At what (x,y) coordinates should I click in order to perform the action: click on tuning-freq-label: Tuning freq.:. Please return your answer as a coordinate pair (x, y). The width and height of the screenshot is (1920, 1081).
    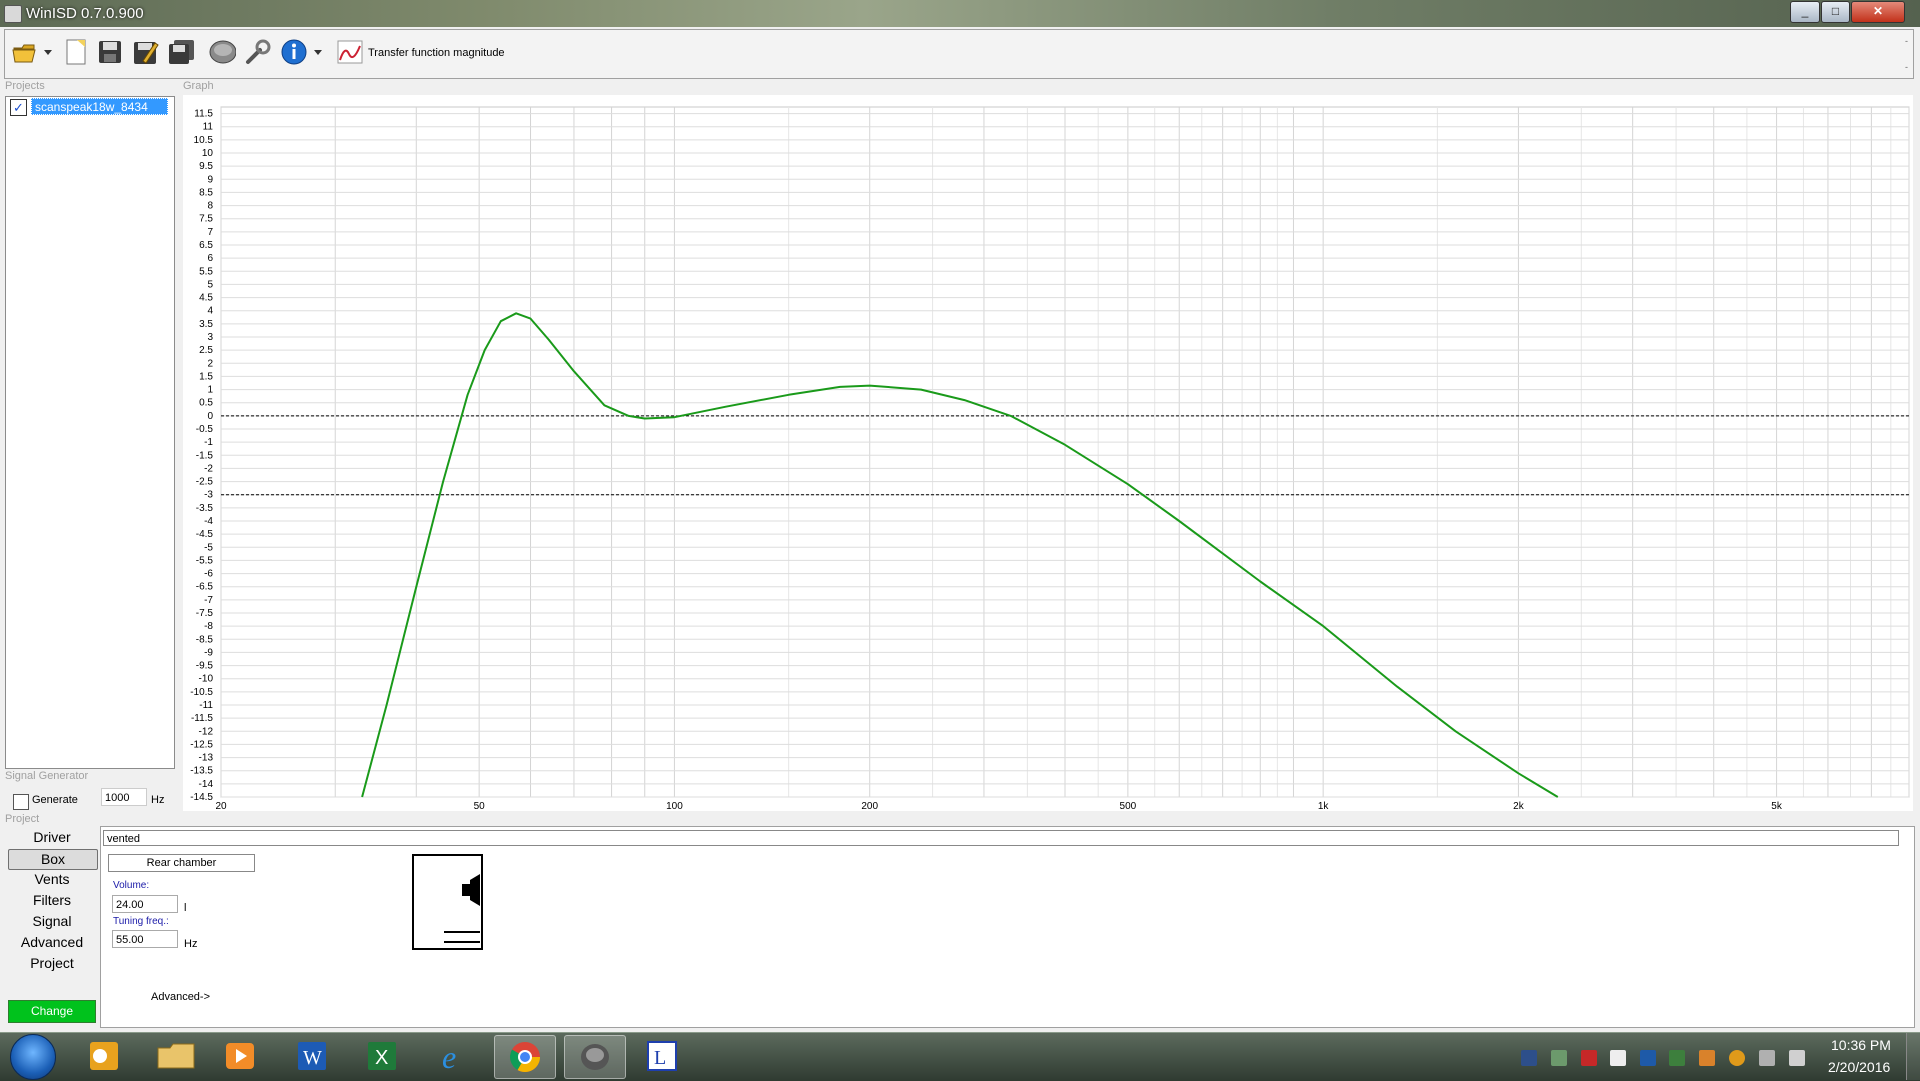
    Looking at the image, I should click on (141, 921).